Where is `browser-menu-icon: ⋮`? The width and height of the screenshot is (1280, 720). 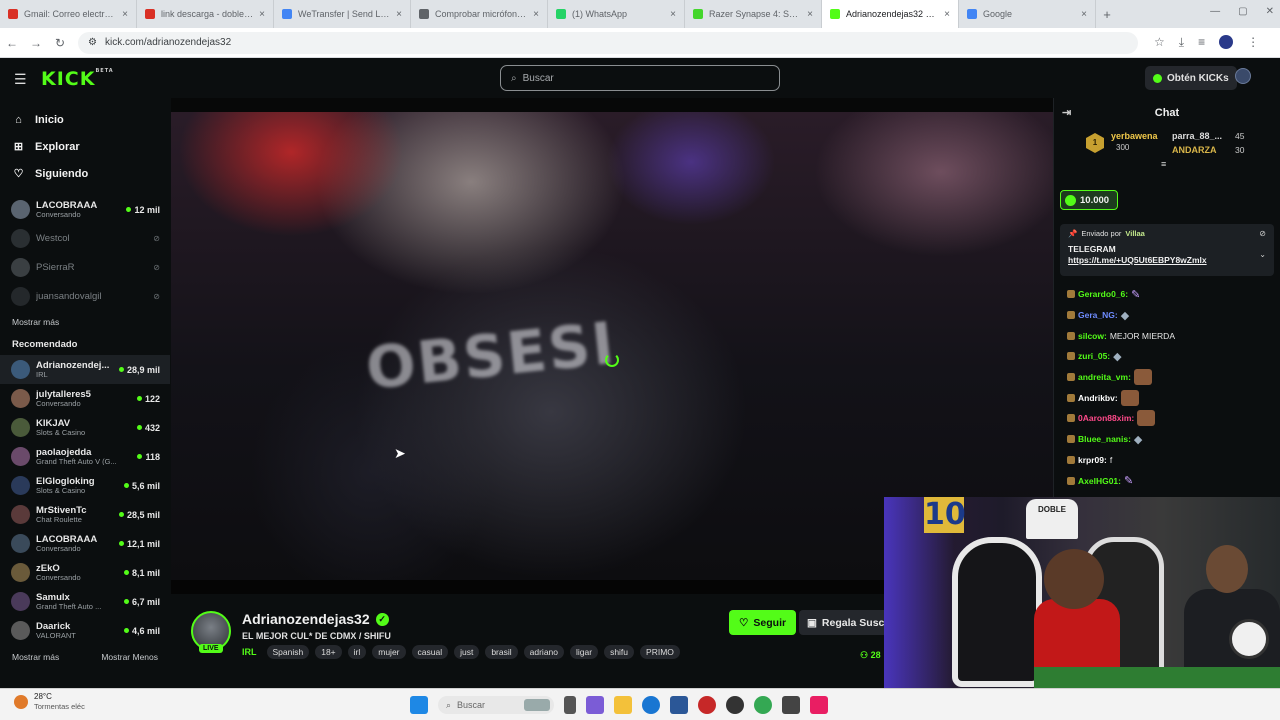 browser-menu-icon: ⋮ is located at coordinates (1253, 42).